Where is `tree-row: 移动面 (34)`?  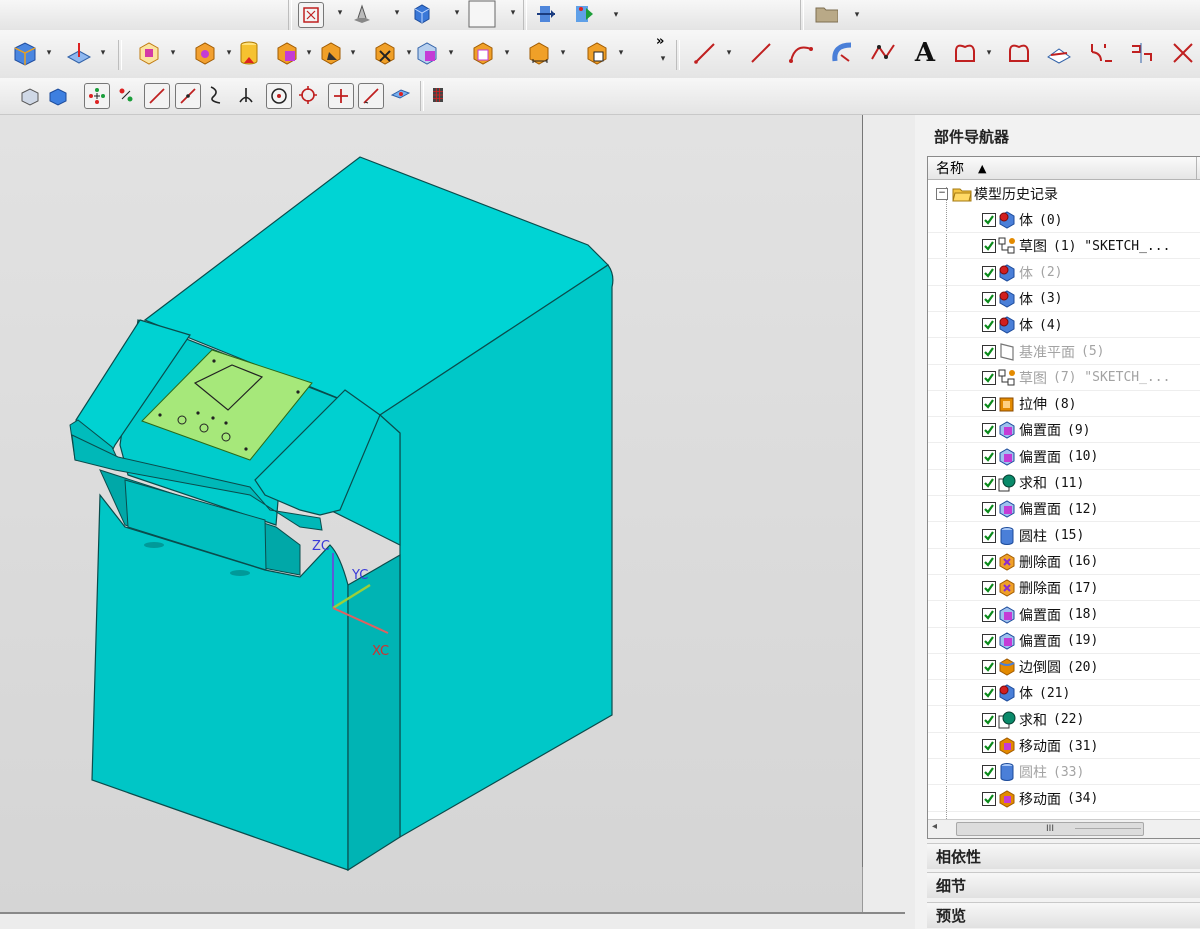 tree-row: 移动面 (34) is located at coordinates (1064, 799).